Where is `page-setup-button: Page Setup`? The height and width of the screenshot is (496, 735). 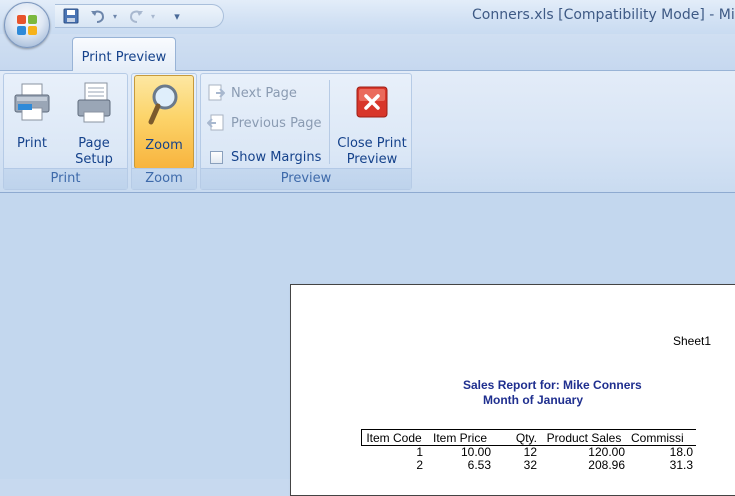 page-setup-button: Page Setup is located at coordinates (94, 123).